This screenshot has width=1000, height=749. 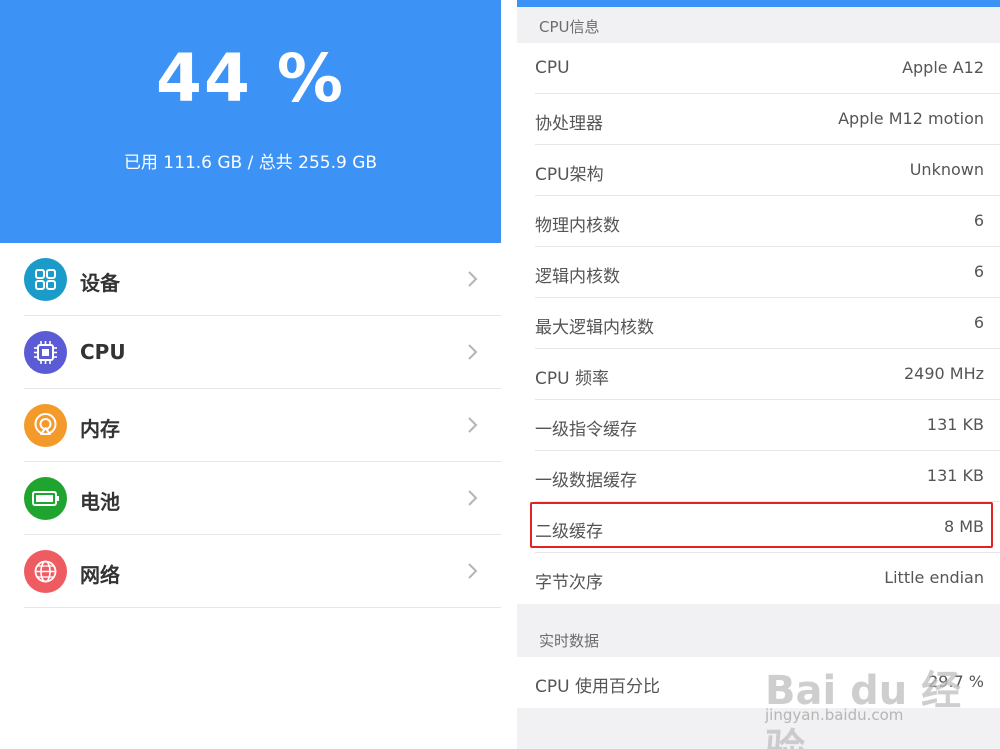 I want to click on info-value: Apple M12 motion, so click(x=911, y=118).